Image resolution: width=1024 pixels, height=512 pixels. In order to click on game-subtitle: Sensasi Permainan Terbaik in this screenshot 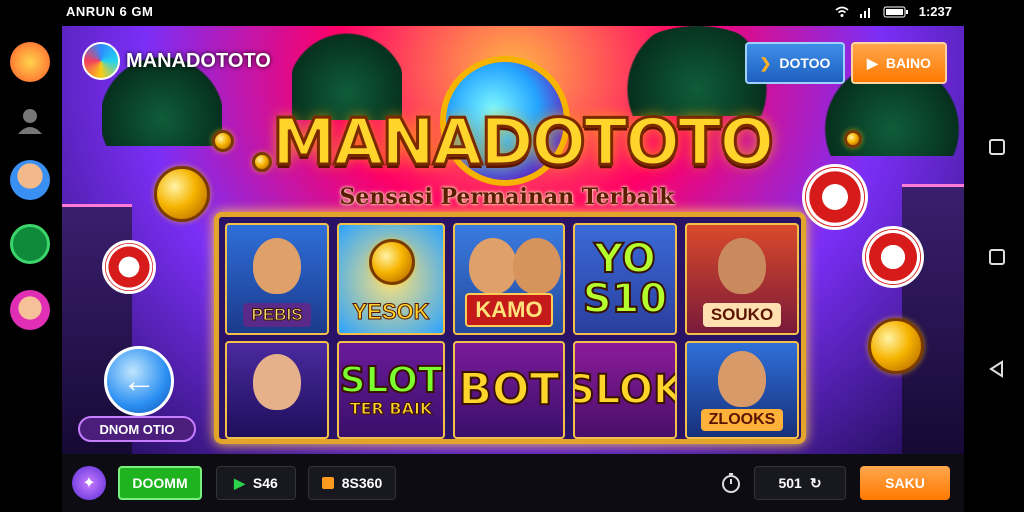, I will do `click(507, 197)`.